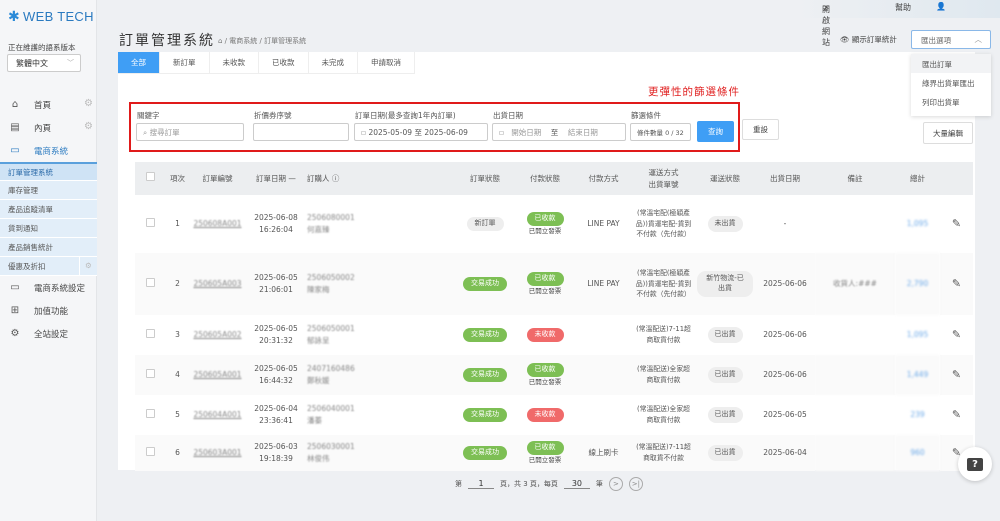 The image size is (1000, 521). Describe the element at coordinates (421, 132) in the screenshot. I see `order-date-range: ▫ 2025-05-09 至 2025-06-09` at that location.